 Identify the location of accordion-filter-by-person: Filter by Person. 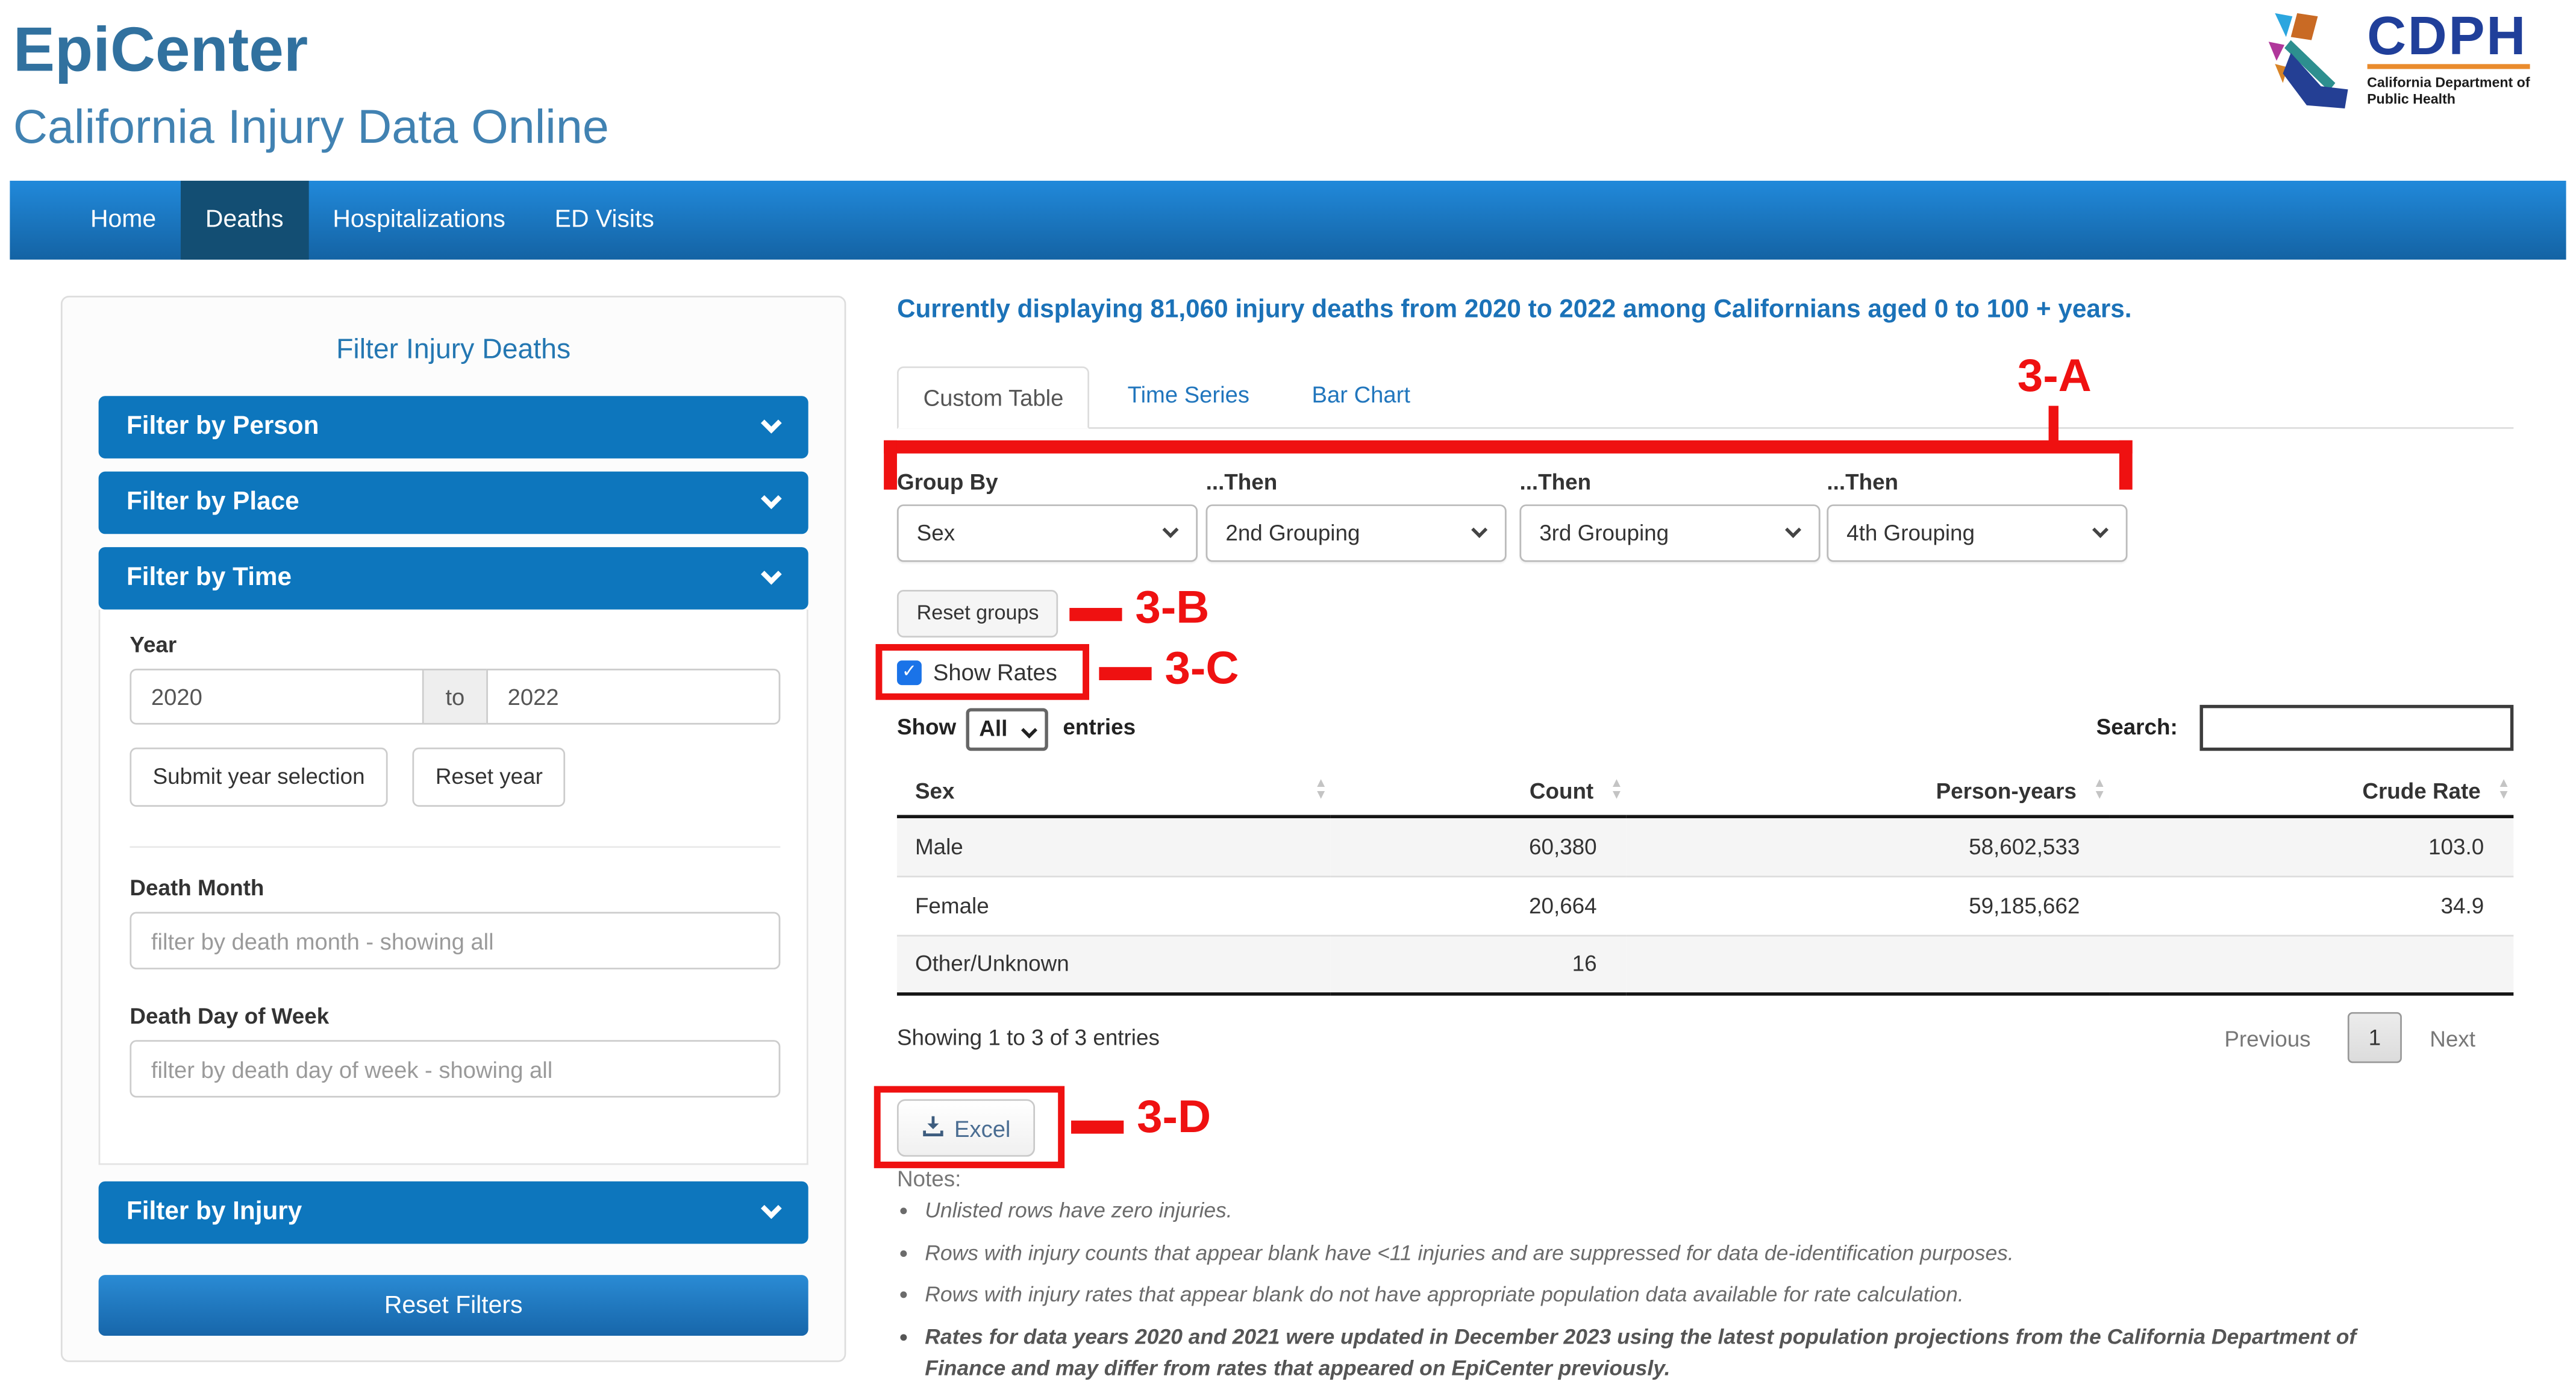
(453, 427).